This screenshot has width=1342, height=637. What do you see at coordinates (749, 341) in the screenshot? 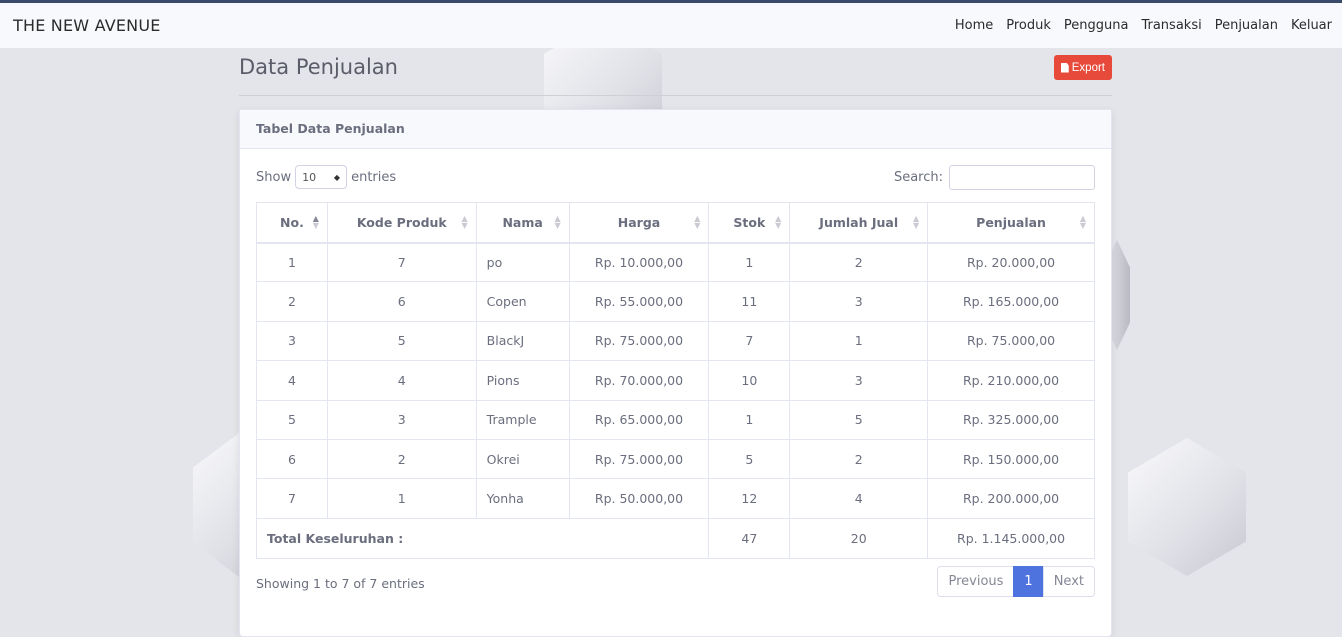
I see `cell-stok: 7` at bounding box center [749, 341].